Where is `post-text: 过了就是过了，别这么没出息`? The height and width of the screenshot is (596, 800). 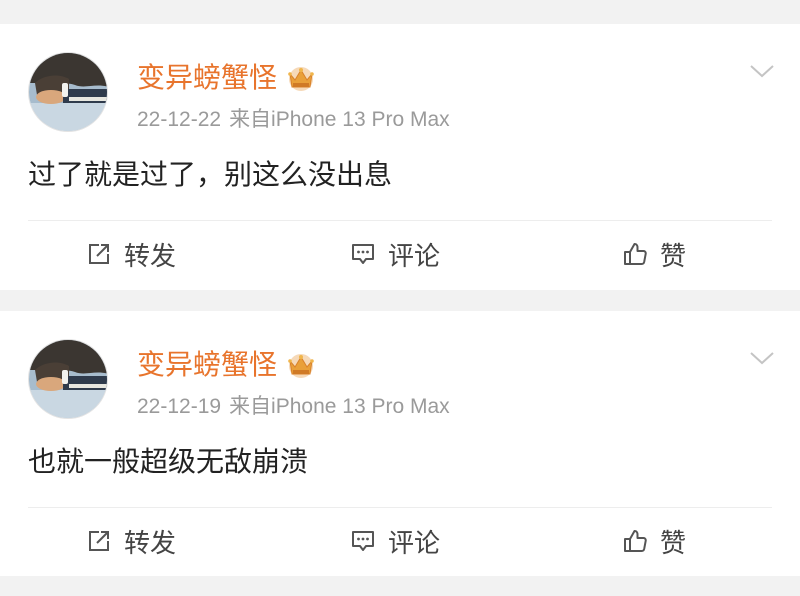 post-text: 过了就是过了，别这么没出息 is located at coordinates (210, 174).